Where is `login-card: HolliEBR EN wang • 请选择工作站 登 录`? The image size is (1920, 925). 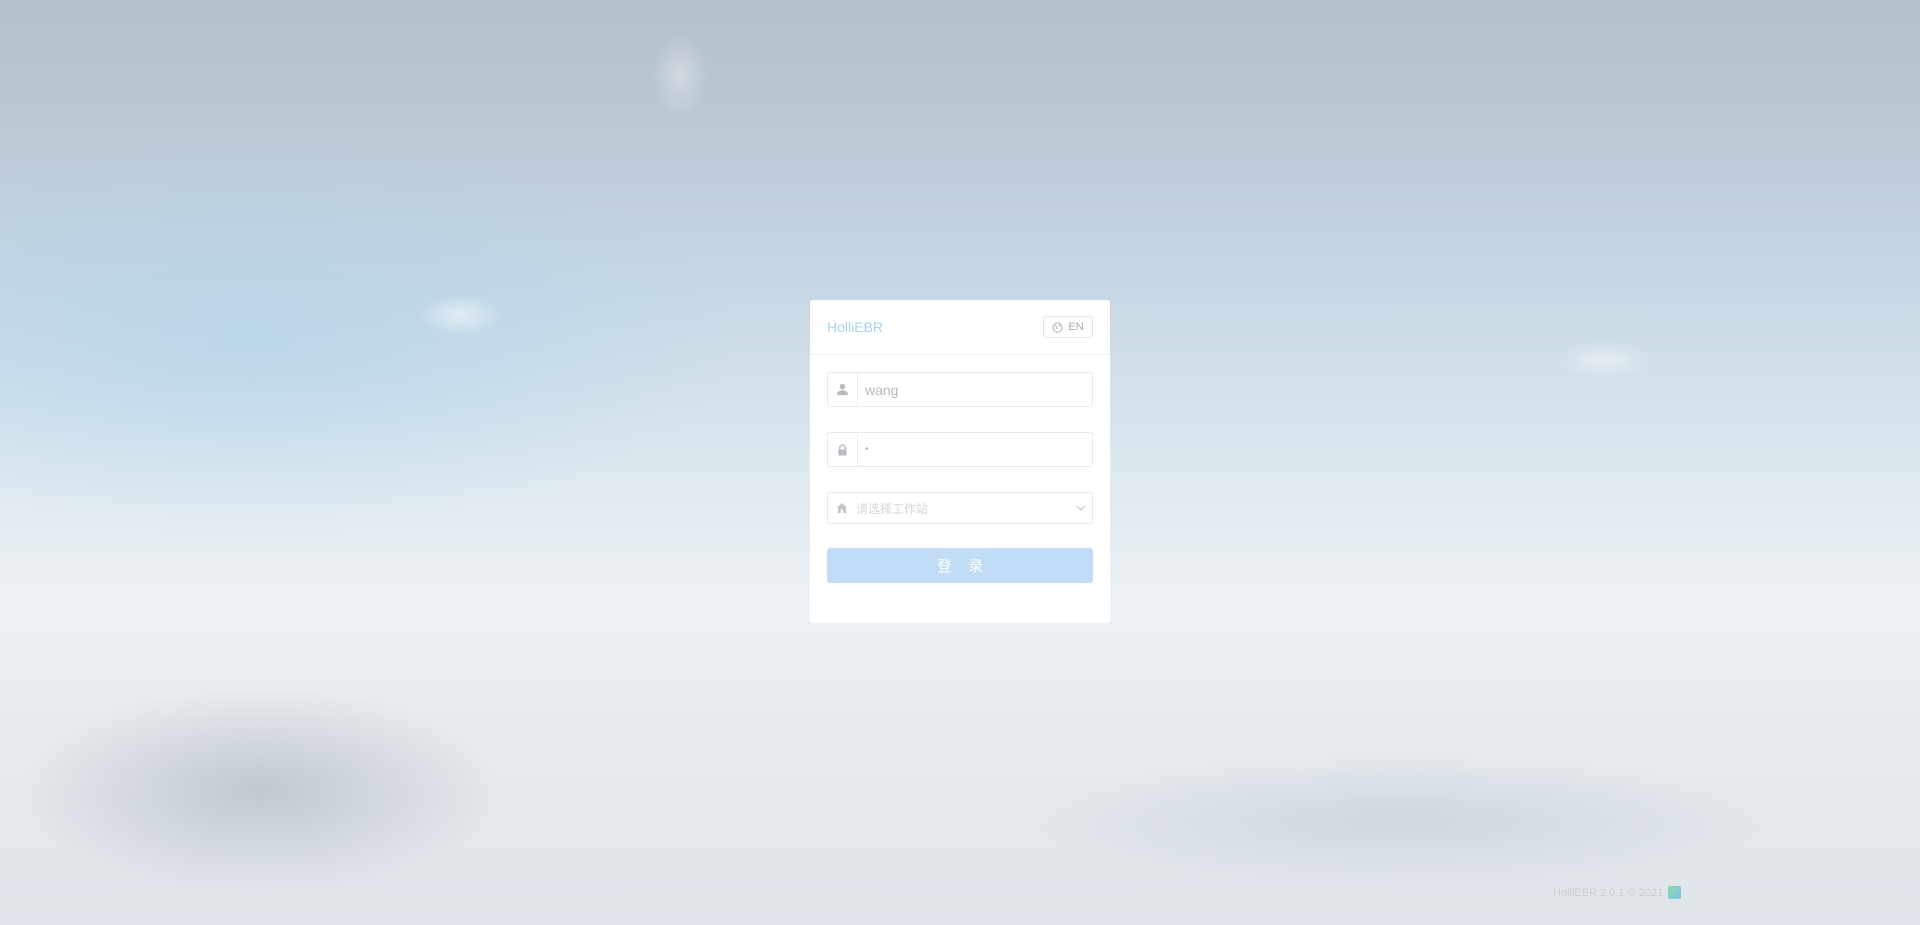
login-card: HolliEBR EN wang • 请选择工作站 登 录 is located at coordinates (960, 461).